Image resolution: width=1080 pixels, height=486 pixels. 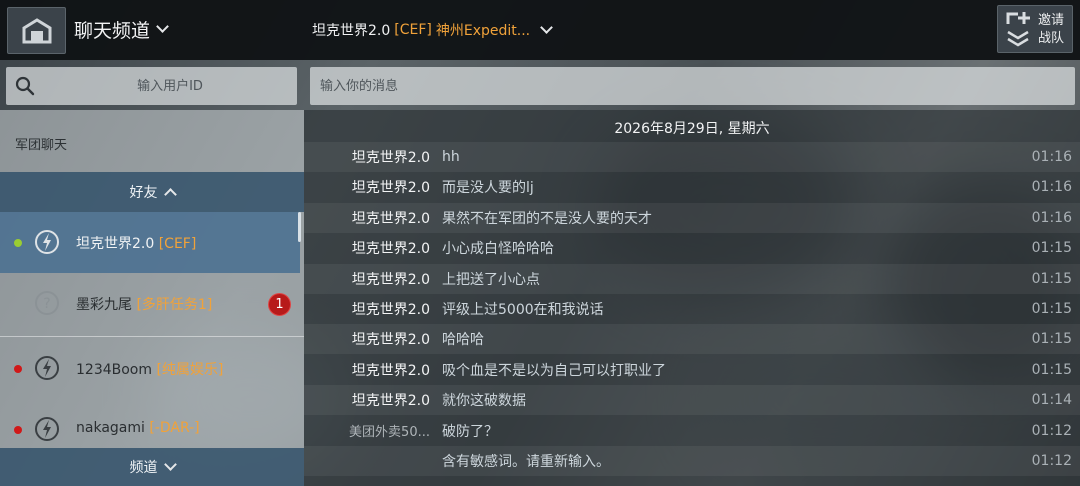 I want to click on friend-item: 坦克世界2.0 [CEF], so click(x=150, y=242).